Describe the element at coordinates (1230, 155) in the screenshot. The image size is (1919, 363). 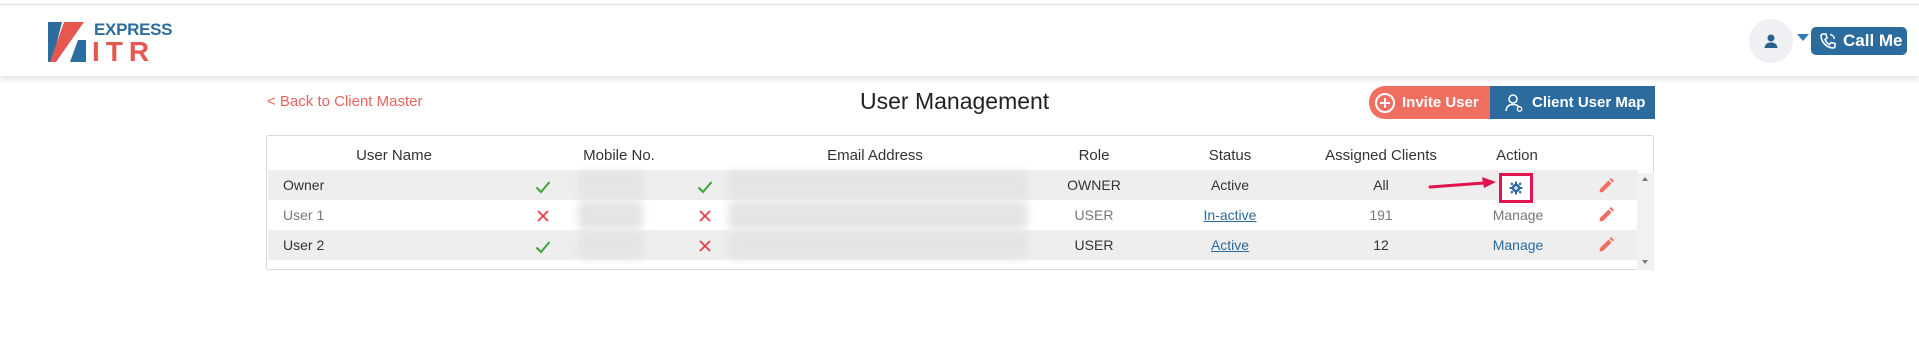
I see `header-status: Status` at that location.